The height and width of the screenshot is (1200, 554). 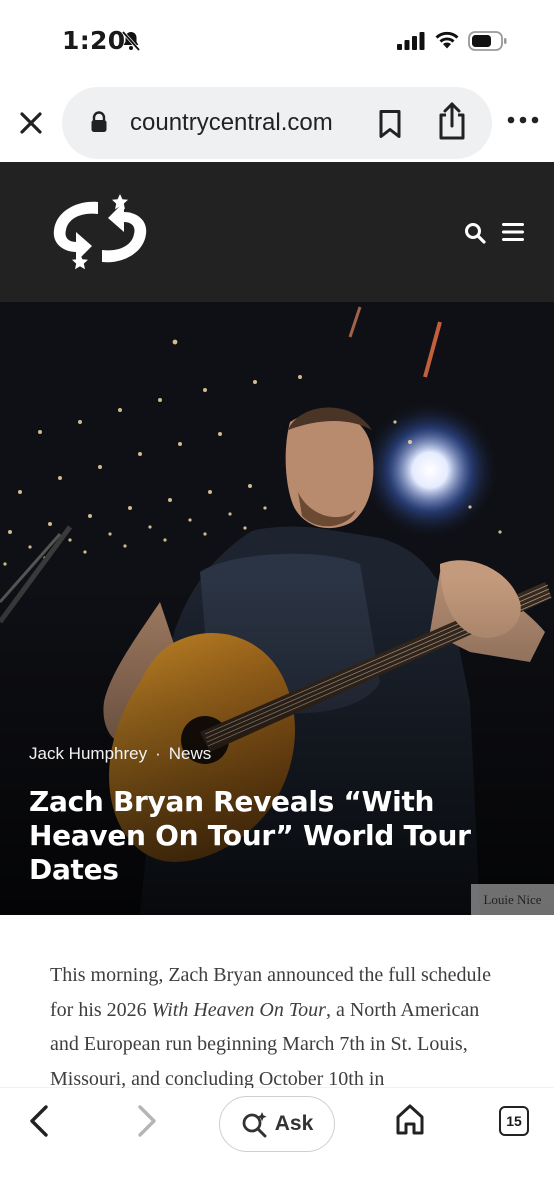 I want to click on site-logo-icon, so click(x=100, y=232).